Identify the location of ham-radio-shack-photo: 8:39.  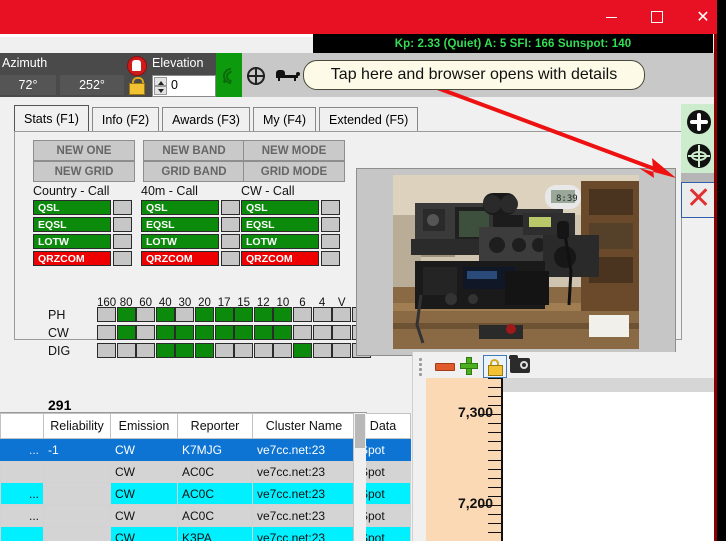
(516, 262).